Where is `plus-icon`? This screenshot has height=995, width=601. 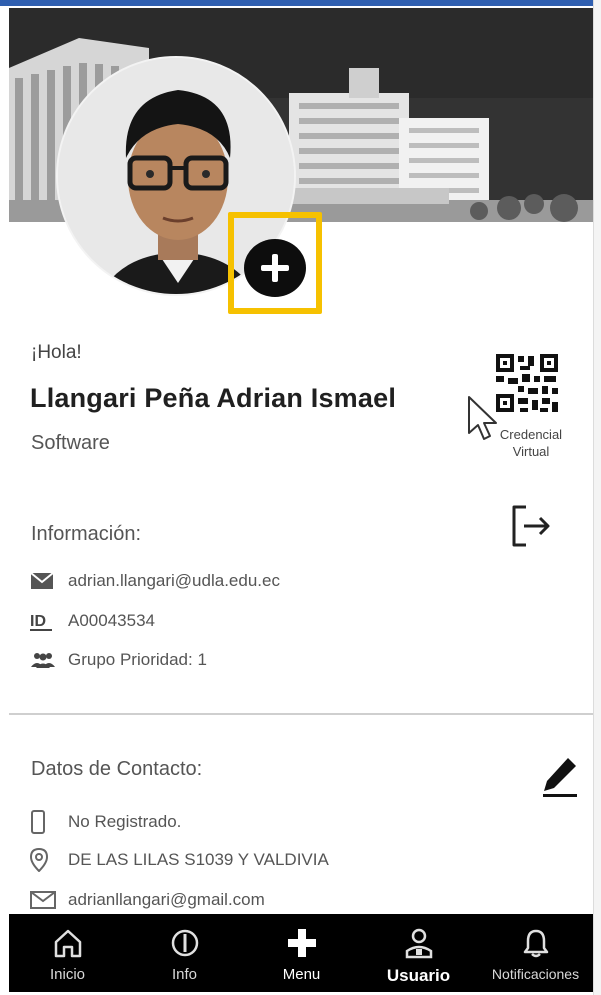
plus-icon is located at coordinates (302, 943).